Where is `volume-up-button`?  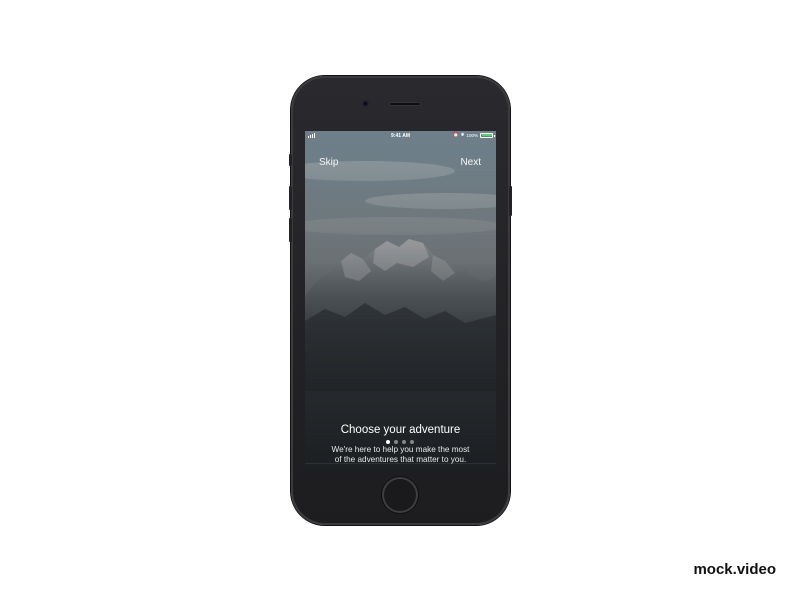
volume-up-button is located at coordinates (290, 198).